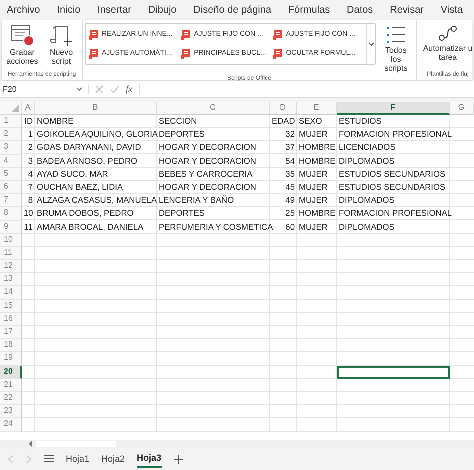  Describe the element at coordinates (30, 187) in the screenshot. I see `table-cell-text: 7` at that location.